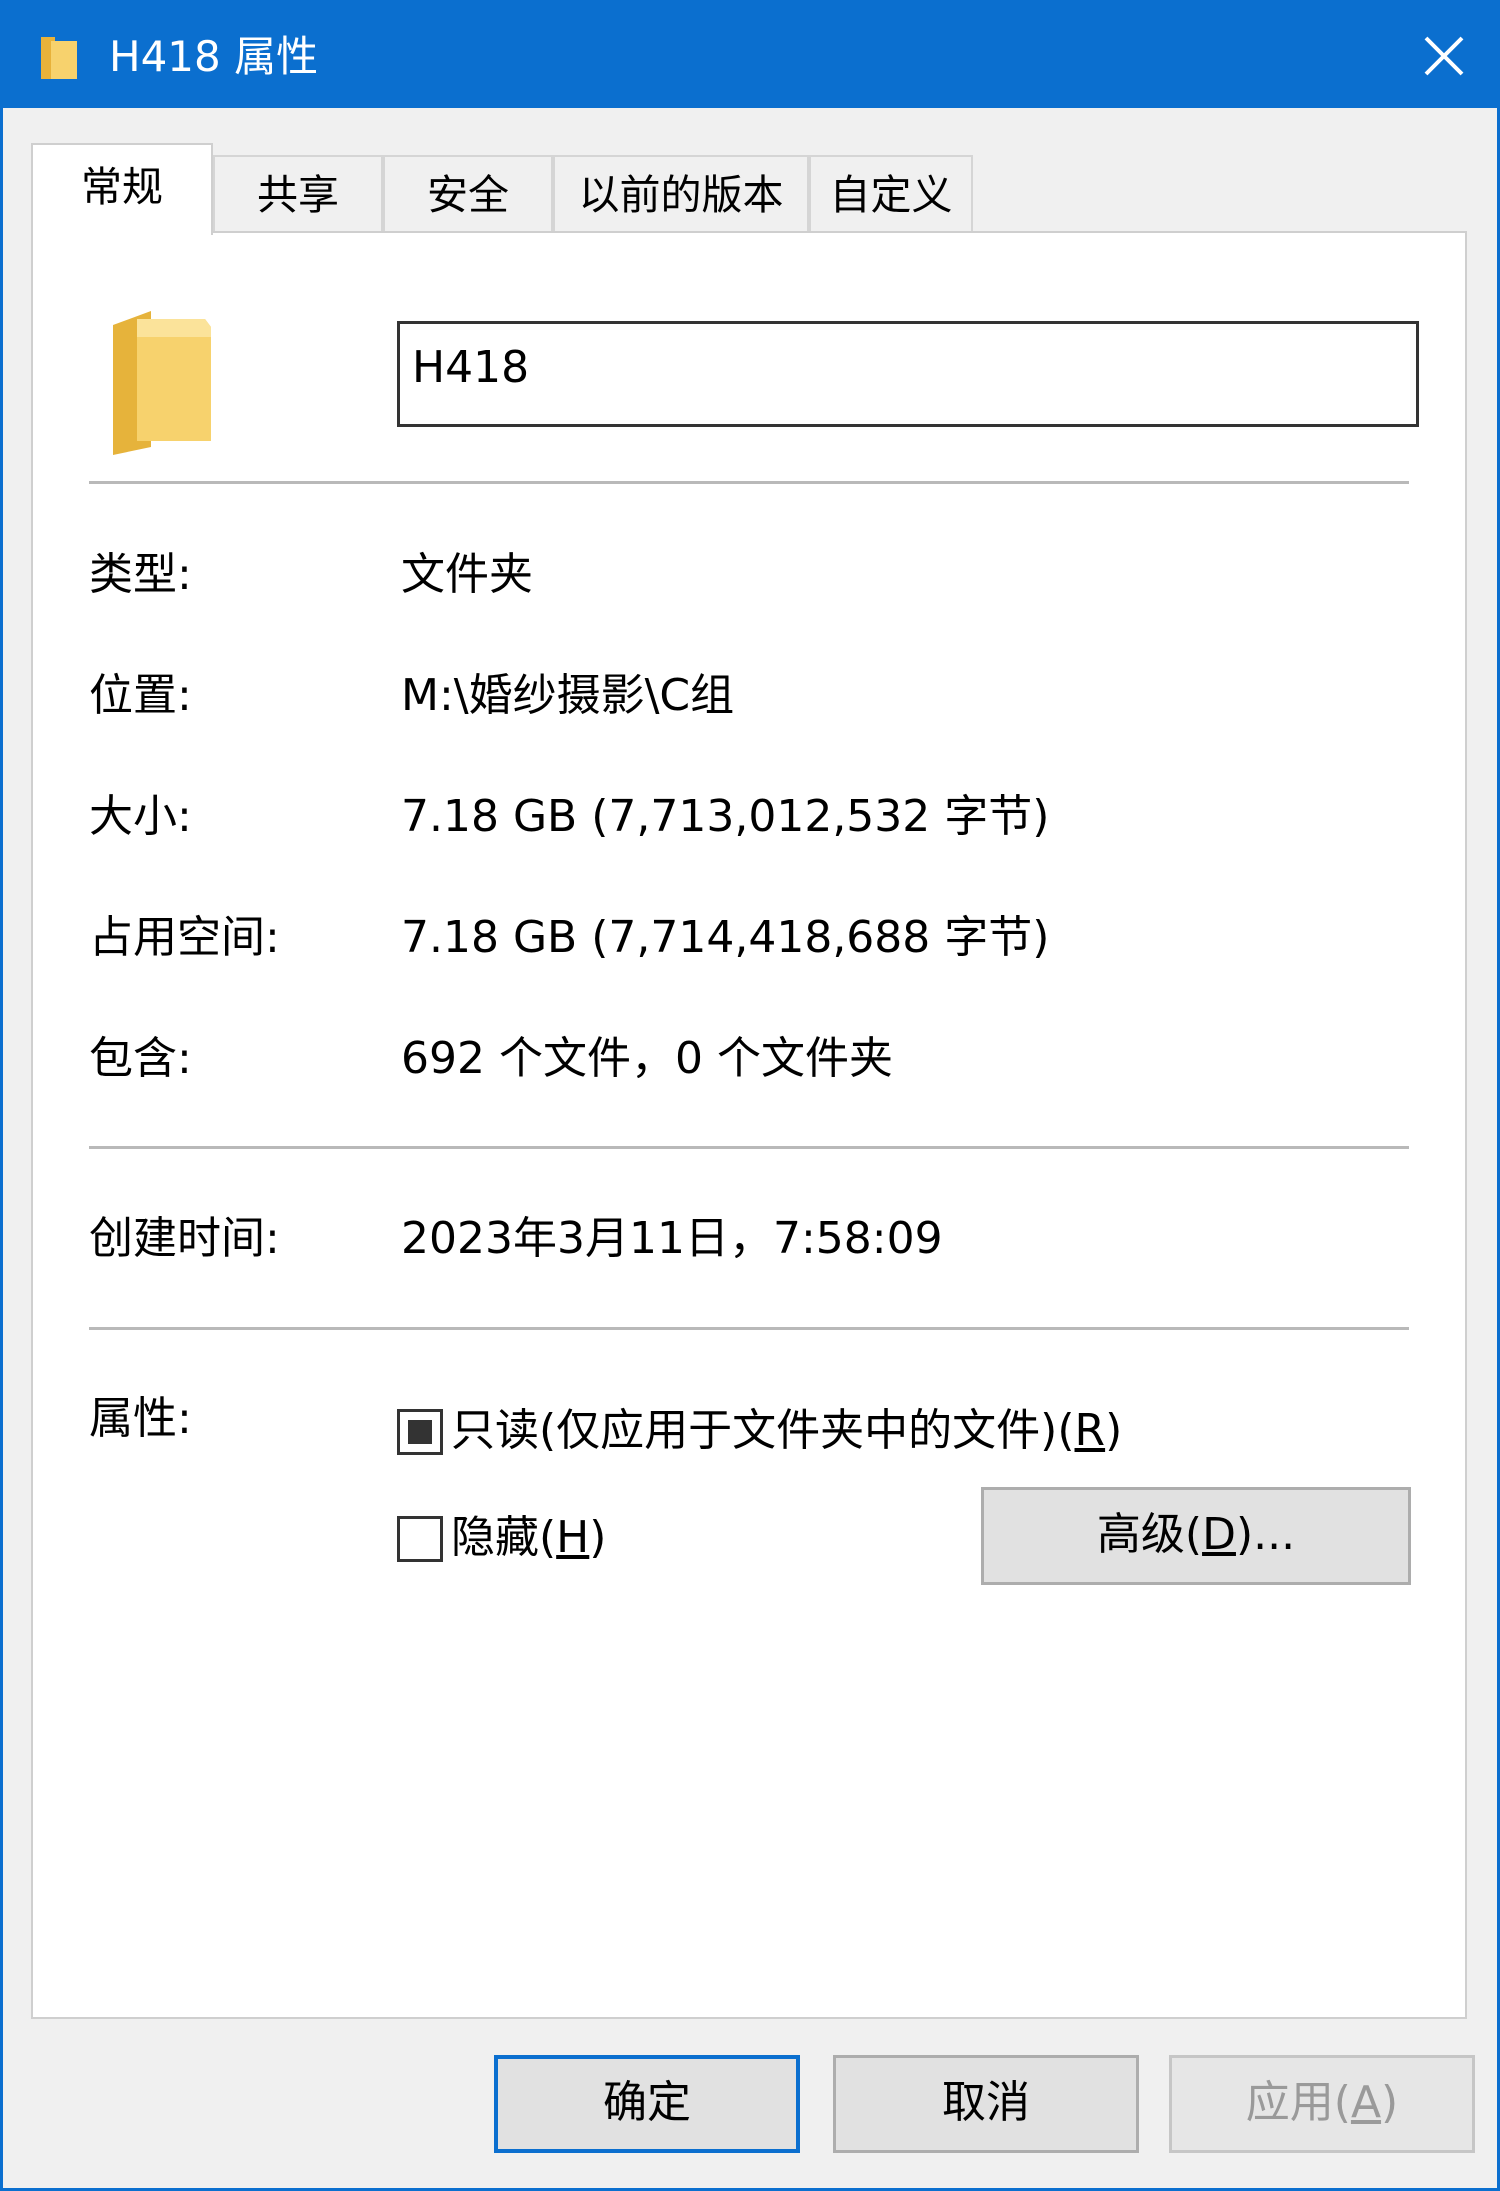 The height and width of the screenshot is (2191, 1500). Describe the element at coordinates (298, 194) in the screenshot. I see `tab-sharing: 共享` at that location.